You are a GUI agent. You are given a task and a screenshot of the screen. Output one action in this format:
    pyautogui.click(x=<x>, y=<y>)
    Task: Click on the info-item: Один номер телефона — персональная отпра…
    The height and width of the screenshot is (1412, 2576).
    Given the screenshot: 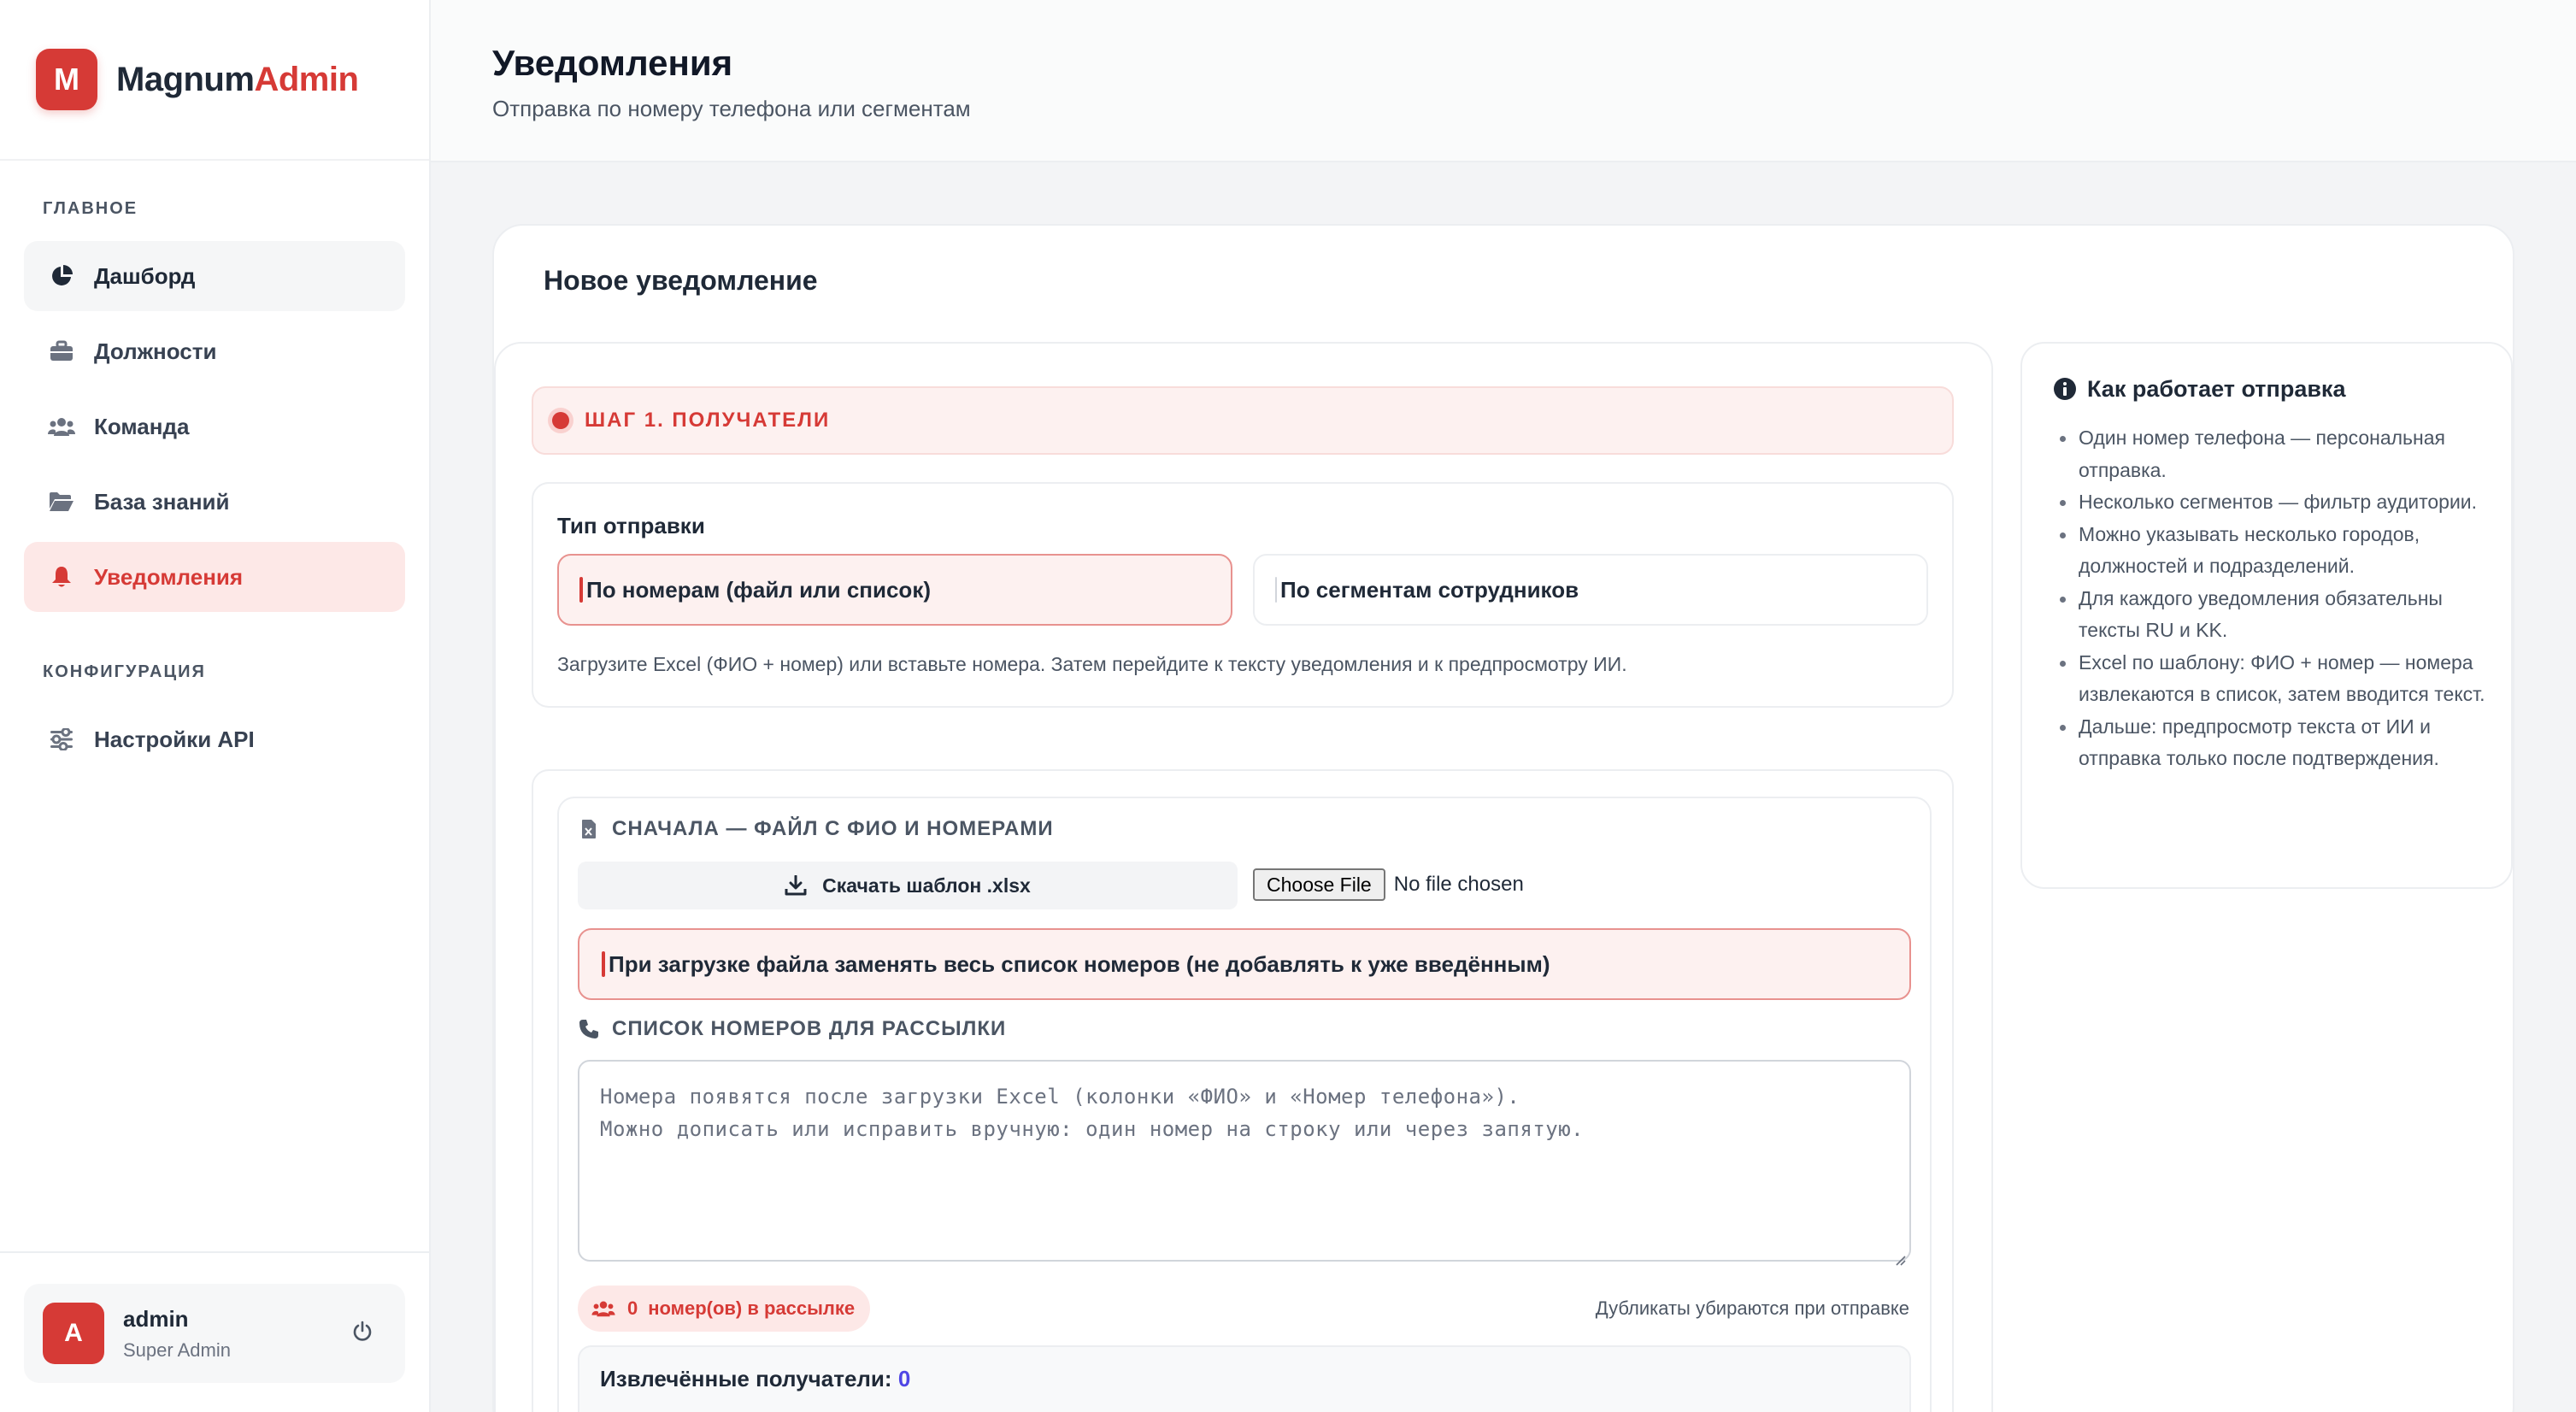 What is the action you would take?
    pyautogui.click(x=2273, y=454)
    